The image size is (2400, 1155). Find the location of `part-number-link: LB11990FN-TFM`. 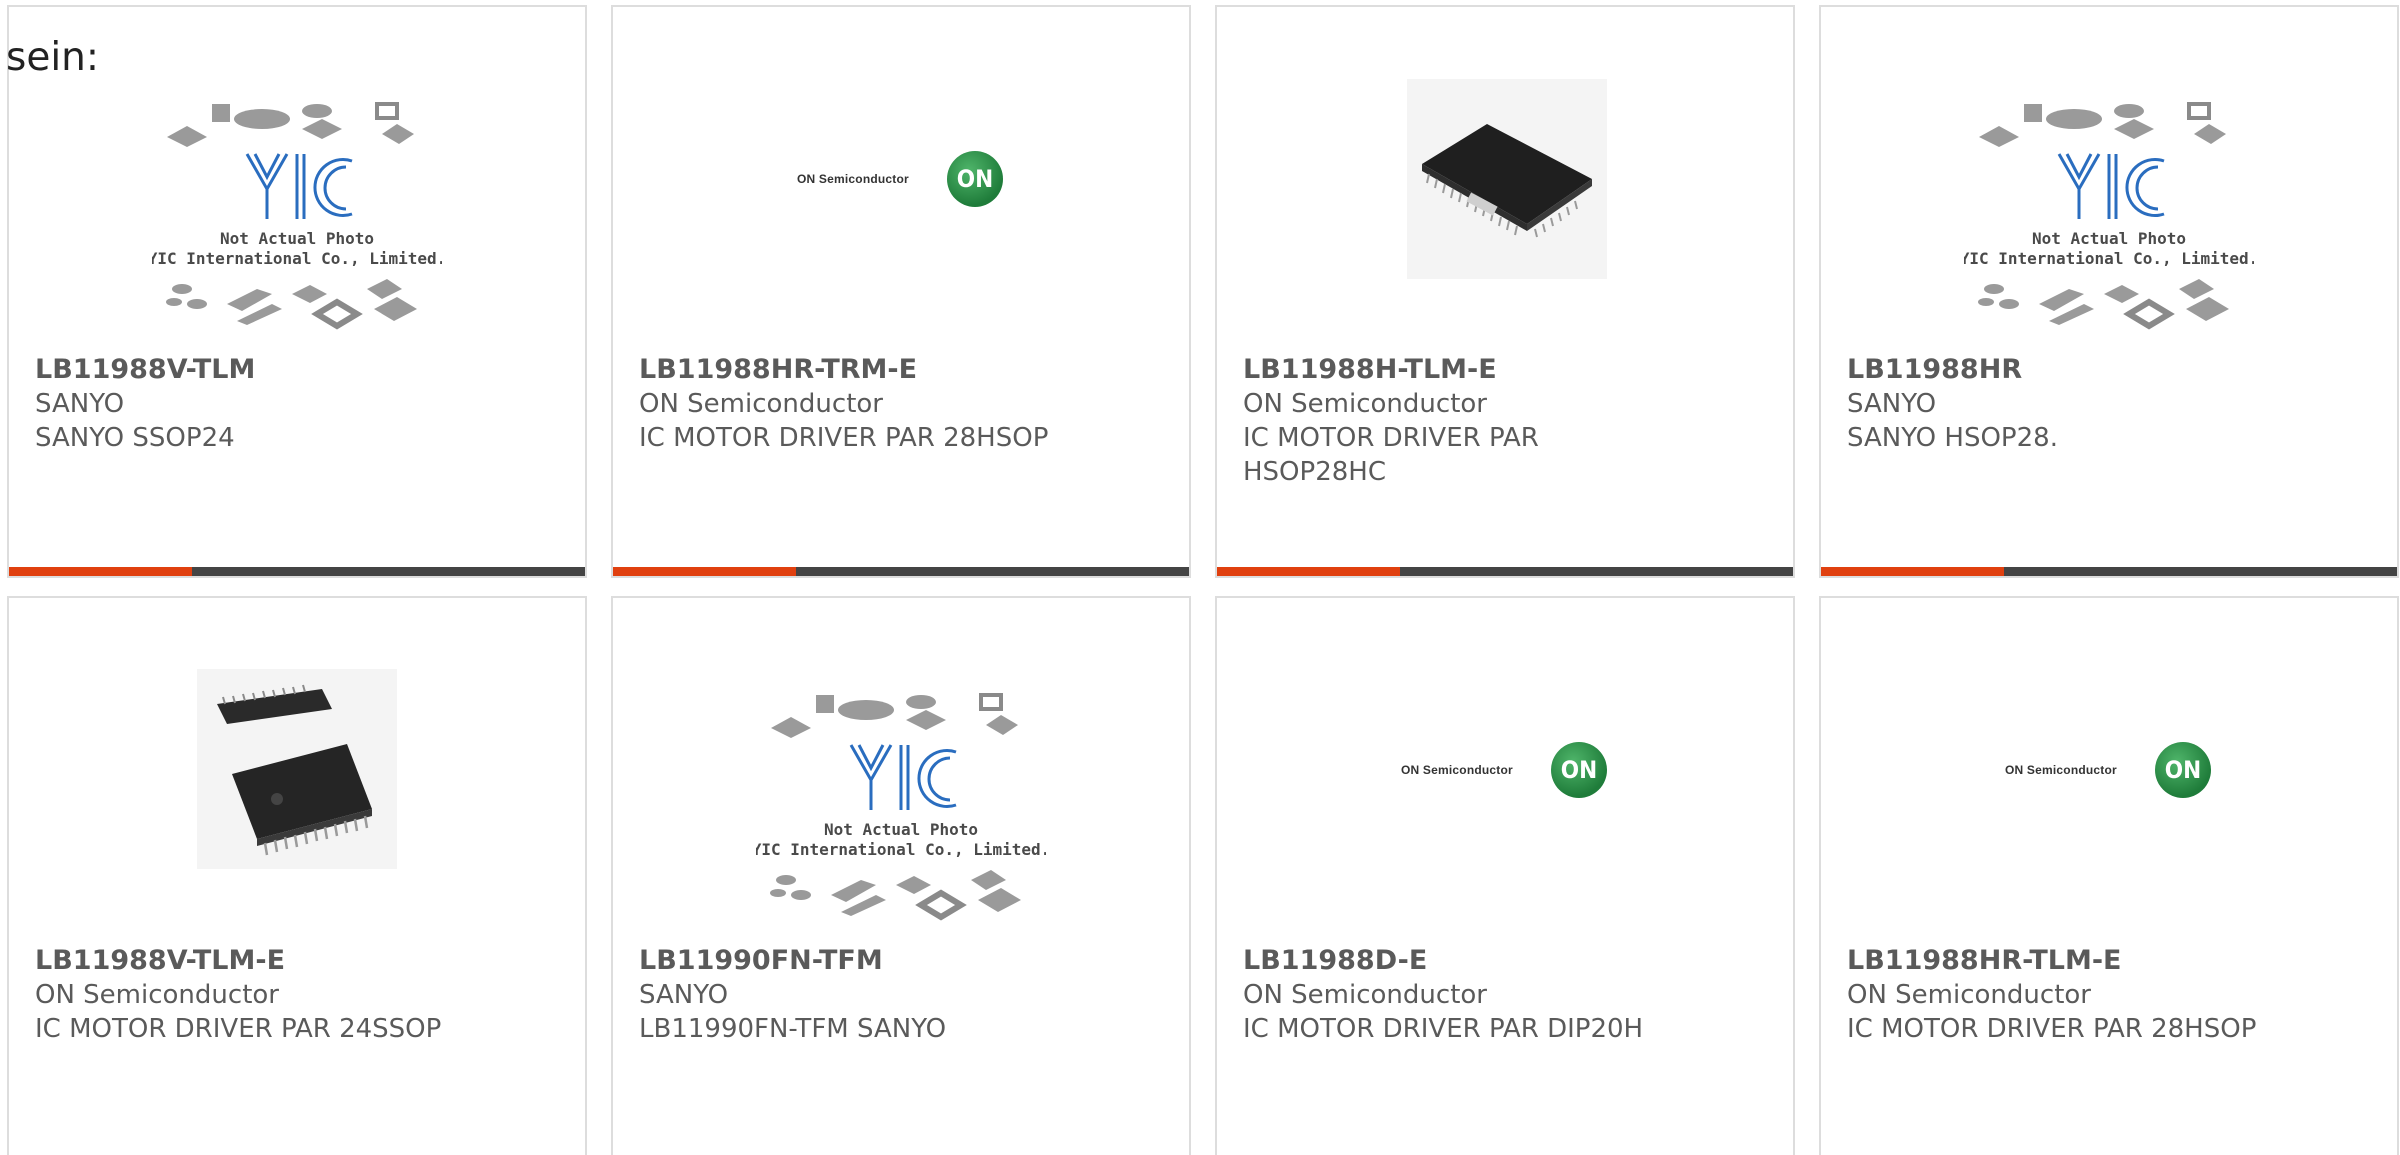

part-number-link: LB11990FN-TFM is located at coordinates (904, 961).